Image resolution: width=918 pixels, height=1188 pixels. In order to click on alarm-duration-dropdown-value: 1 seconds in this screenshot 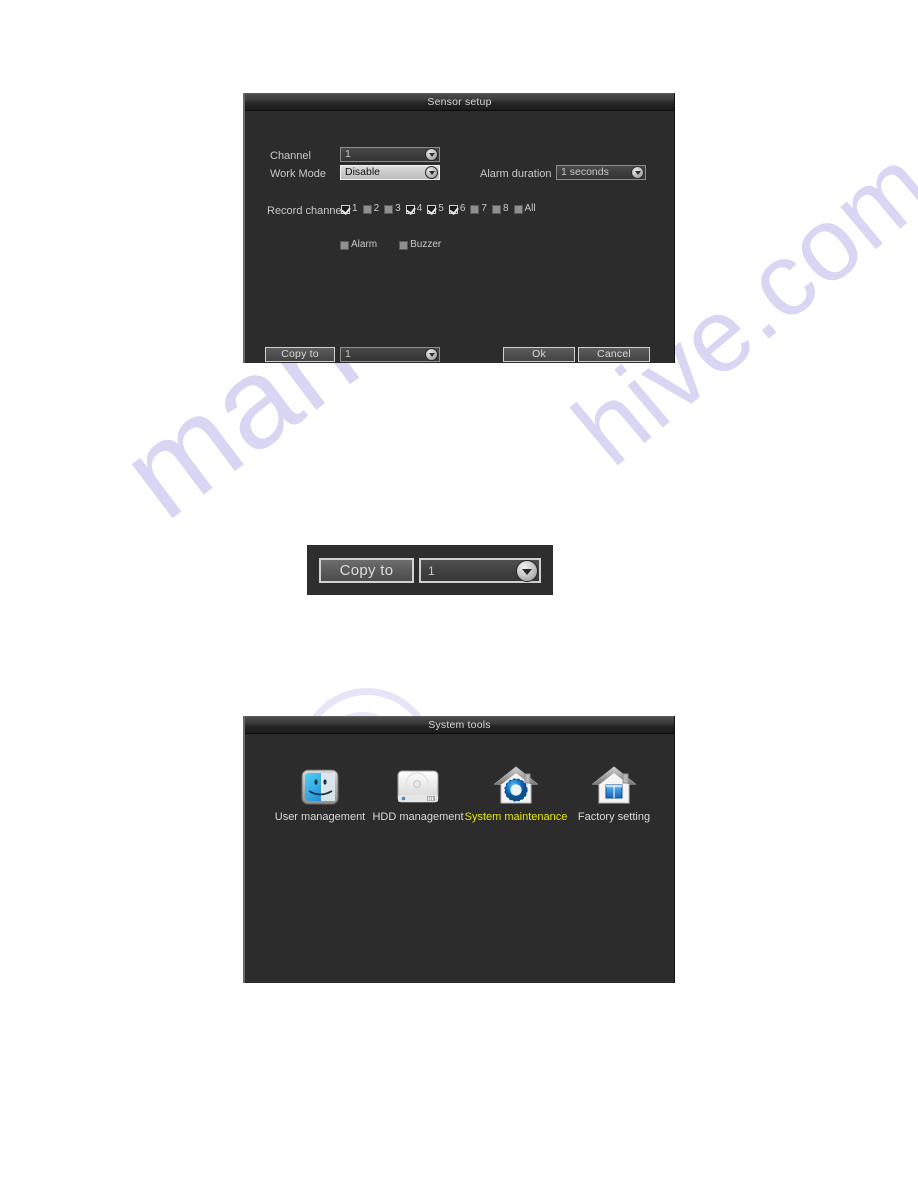, I will do `click(585, 172)`.